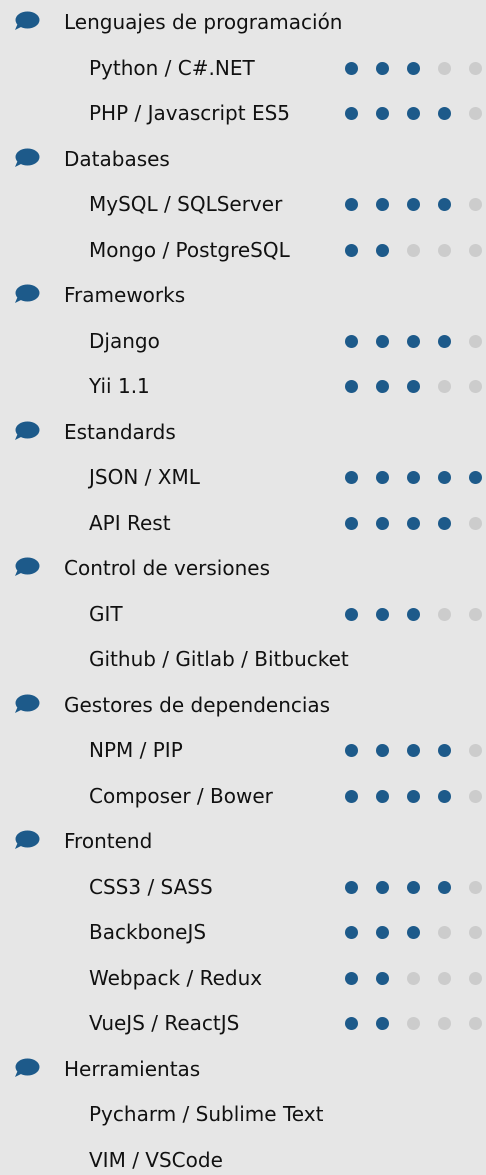 The image size is (486, 1175). Describe the element at coordinates (243, 705) in the screenshot. I see `category-header: Gestores de dependencias` at that location.